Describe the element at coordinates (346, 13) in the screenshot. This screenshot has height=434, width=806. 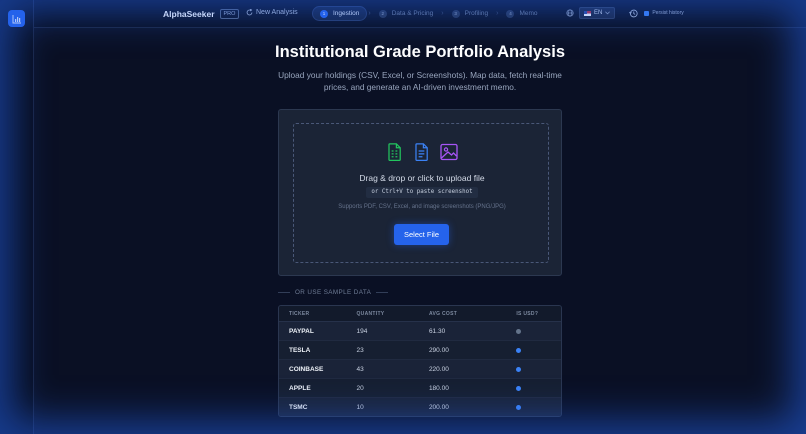
I see `step-label: Ingestion` at that location.